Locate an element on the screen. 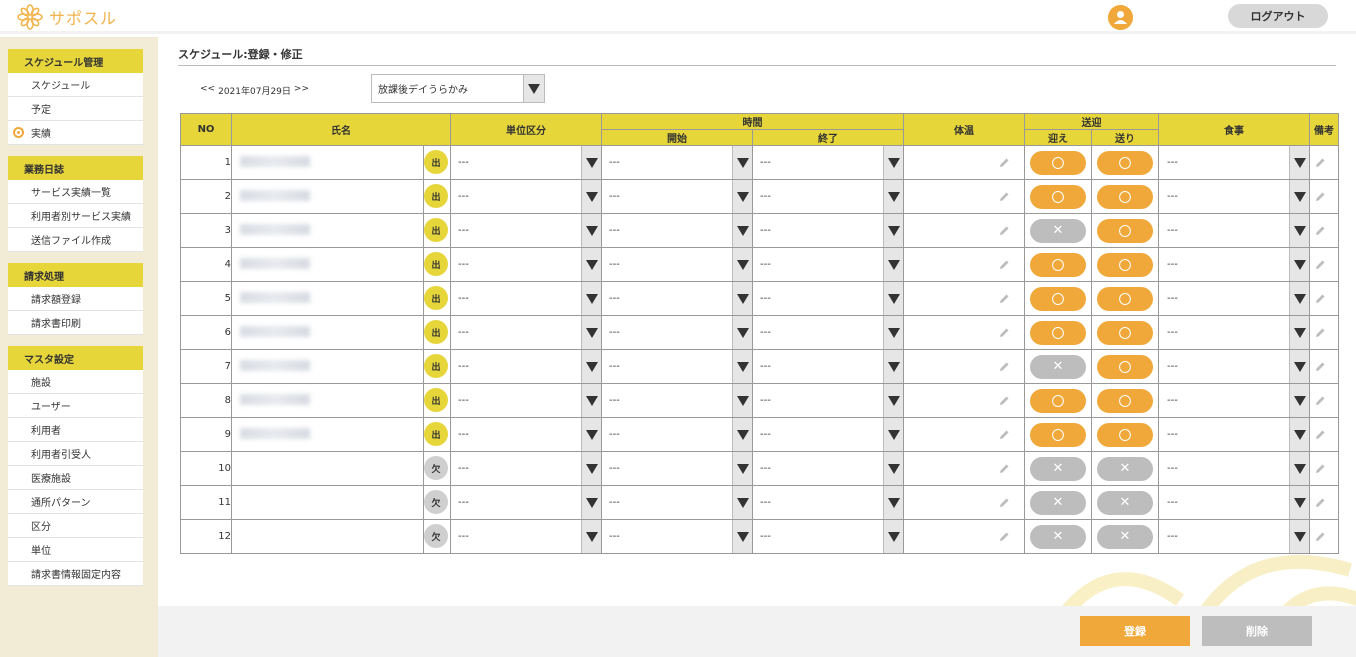 This screenshot has width=1356, height=657. facility-select: 放課後デイうらかみ is located at coordinates (458, 88).